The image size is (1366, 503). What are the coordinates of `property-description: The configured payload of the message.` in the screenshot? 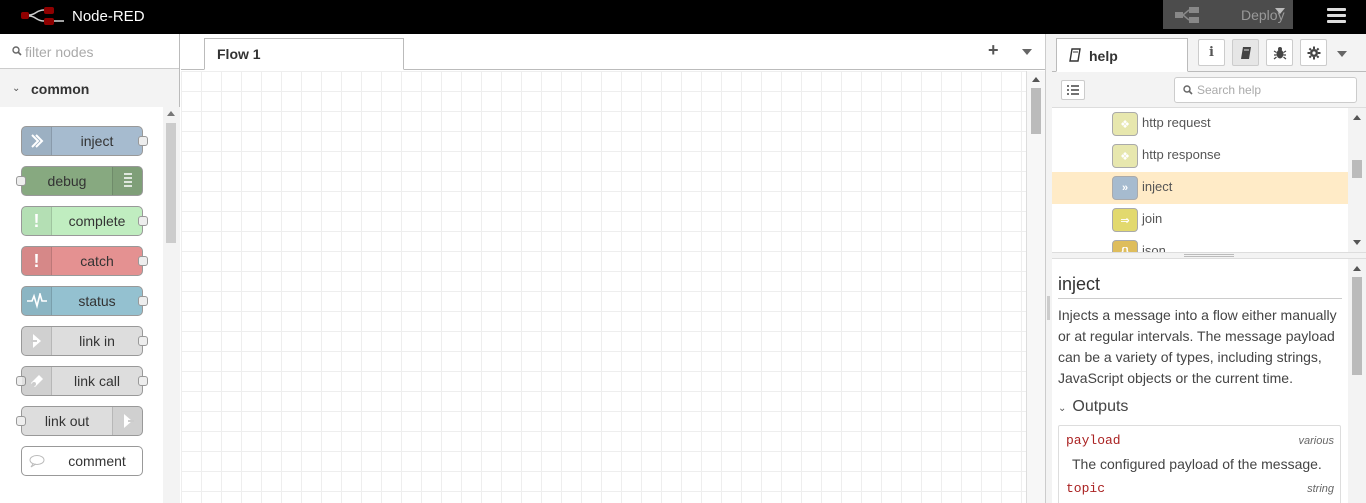 It's located at (1197, 464).